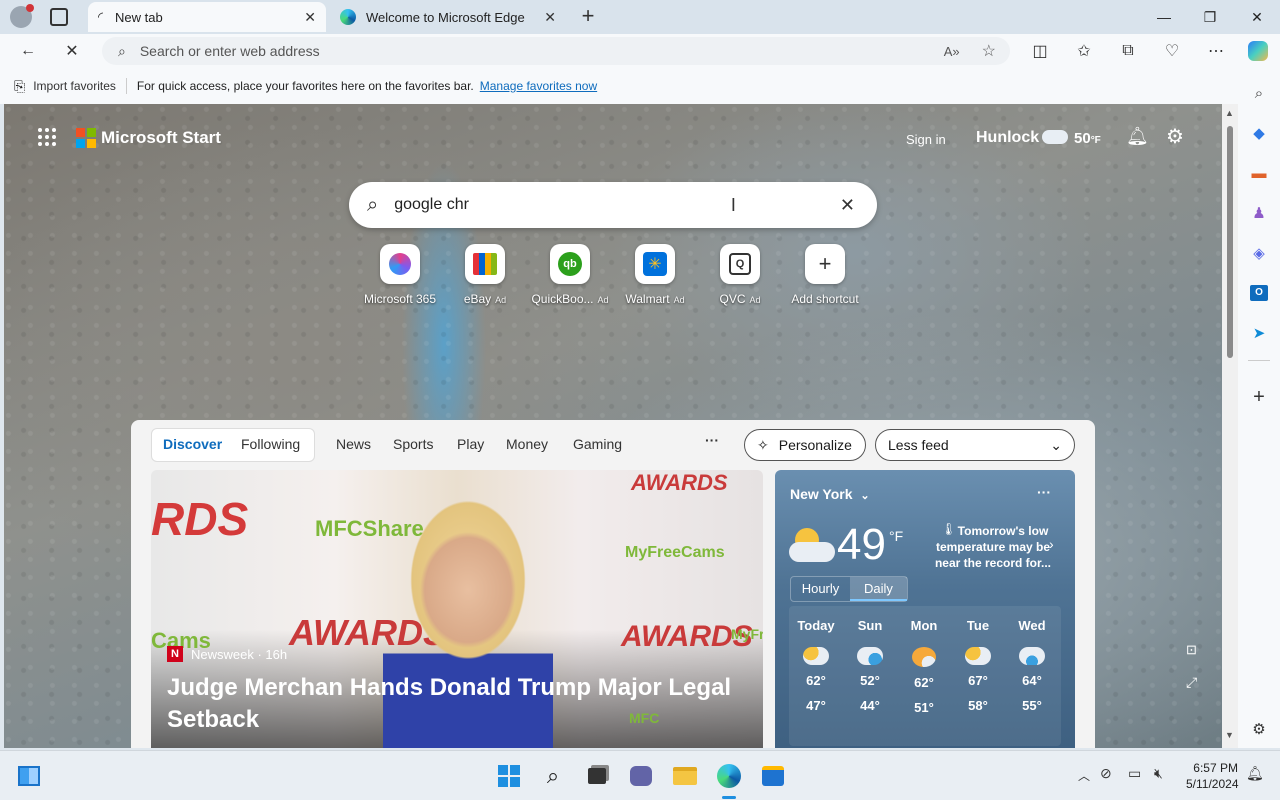  I want to click on tab-daily: Daily, so click(878, 589).